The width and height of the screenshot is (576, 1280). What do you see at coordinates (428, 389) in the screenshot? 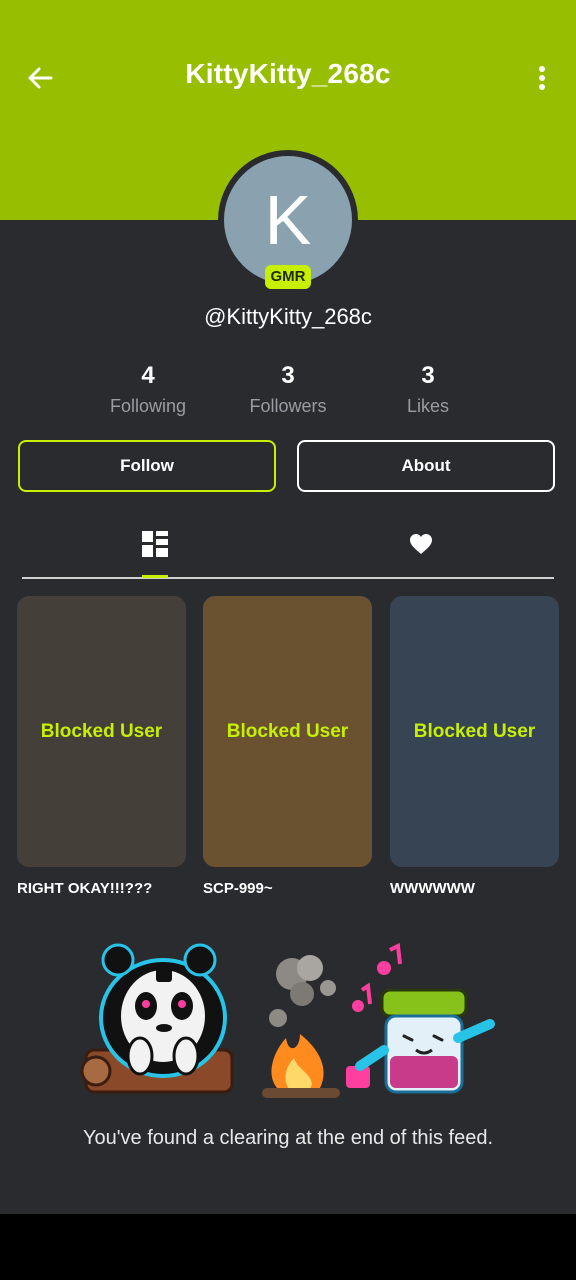
I see `stat-likes: 3 Likes` at bounding box center [428, 389].